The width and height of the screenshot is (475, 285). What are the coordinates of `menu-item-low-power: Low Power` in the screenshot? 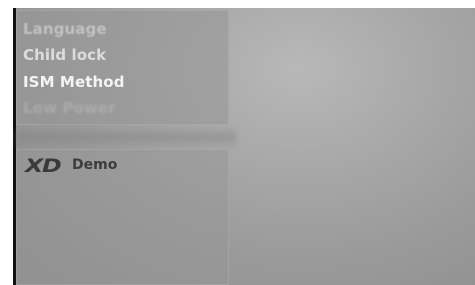 It's located at (69, 108).